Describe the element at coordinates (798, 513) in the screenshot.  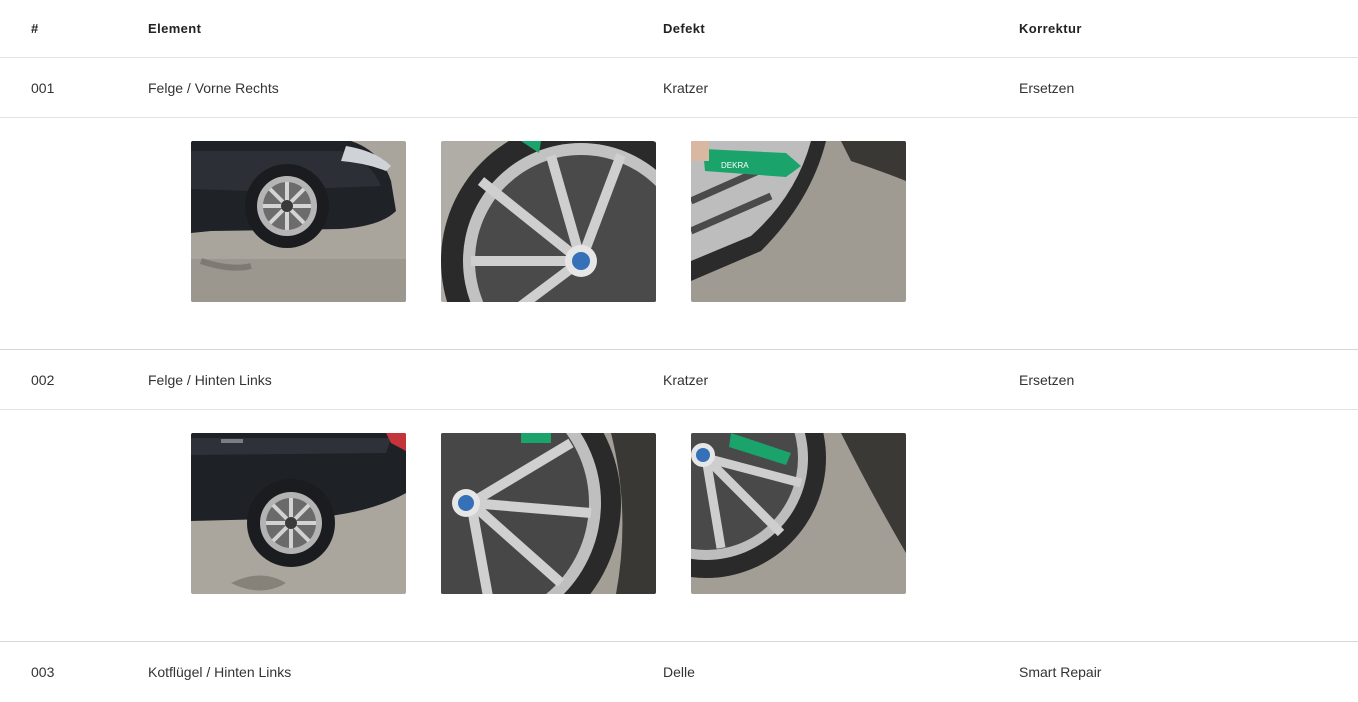
I see `rim-scratch-marker-photo` at that location.